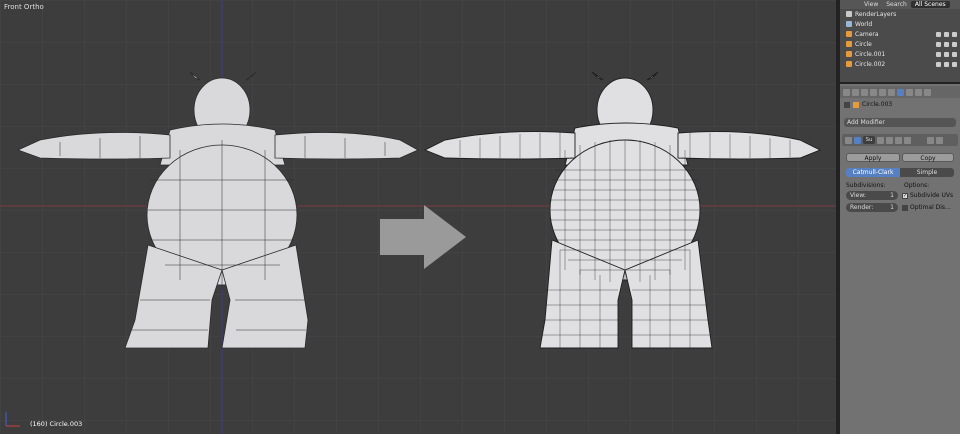 The width and height of the screenshot is (960, 434). Describe the element at coordinates (847, 104) in the screenshot. I see `pin-icon` at that location.